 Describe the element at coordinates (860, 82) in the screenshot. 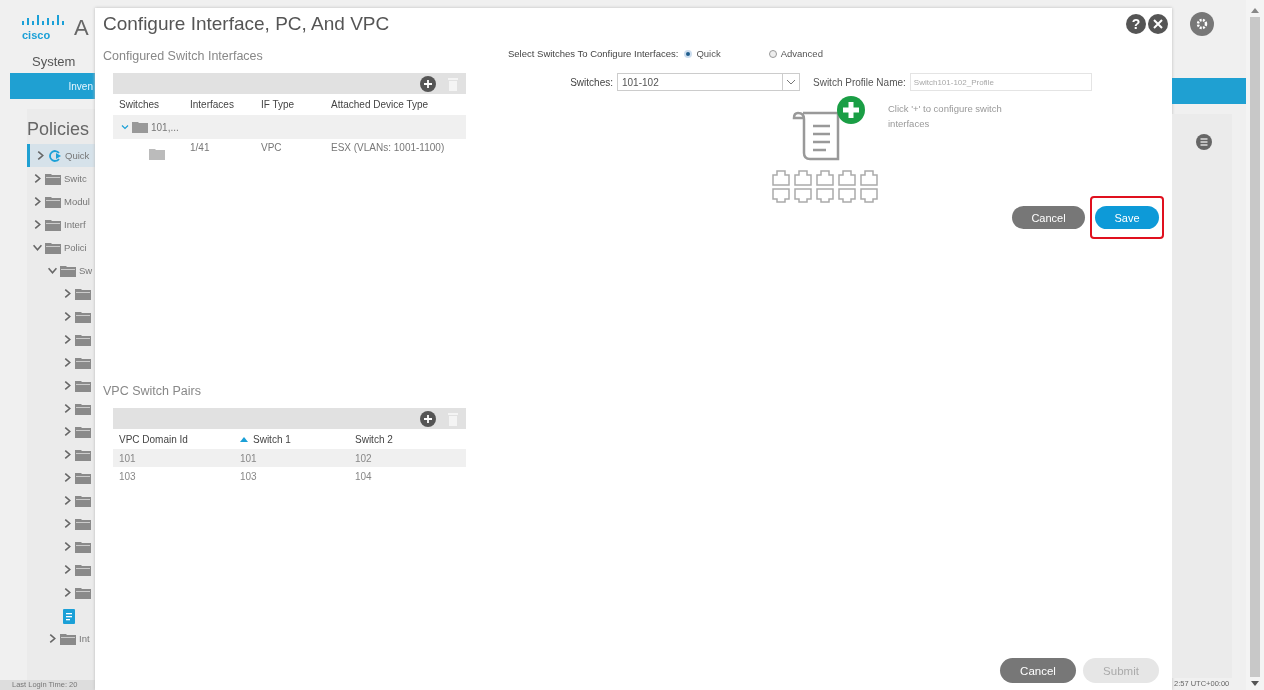

I see `field-label: Switch Profile Name:` at that location.